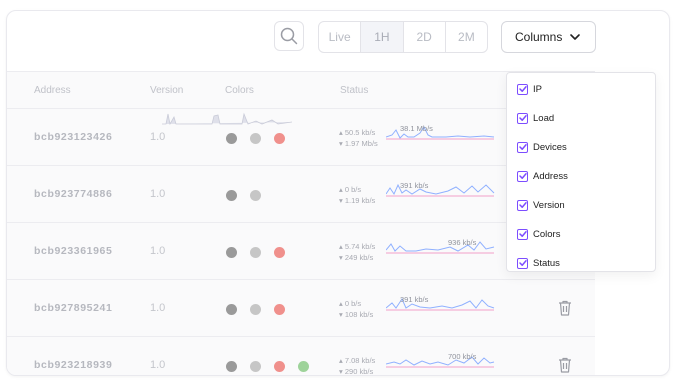 The width and height of the screenshot is (678, 381). What do you see at coordinates (550, 176) in the screenshot?
I see `column-option-label: Address` at bounding box center [550, 176].